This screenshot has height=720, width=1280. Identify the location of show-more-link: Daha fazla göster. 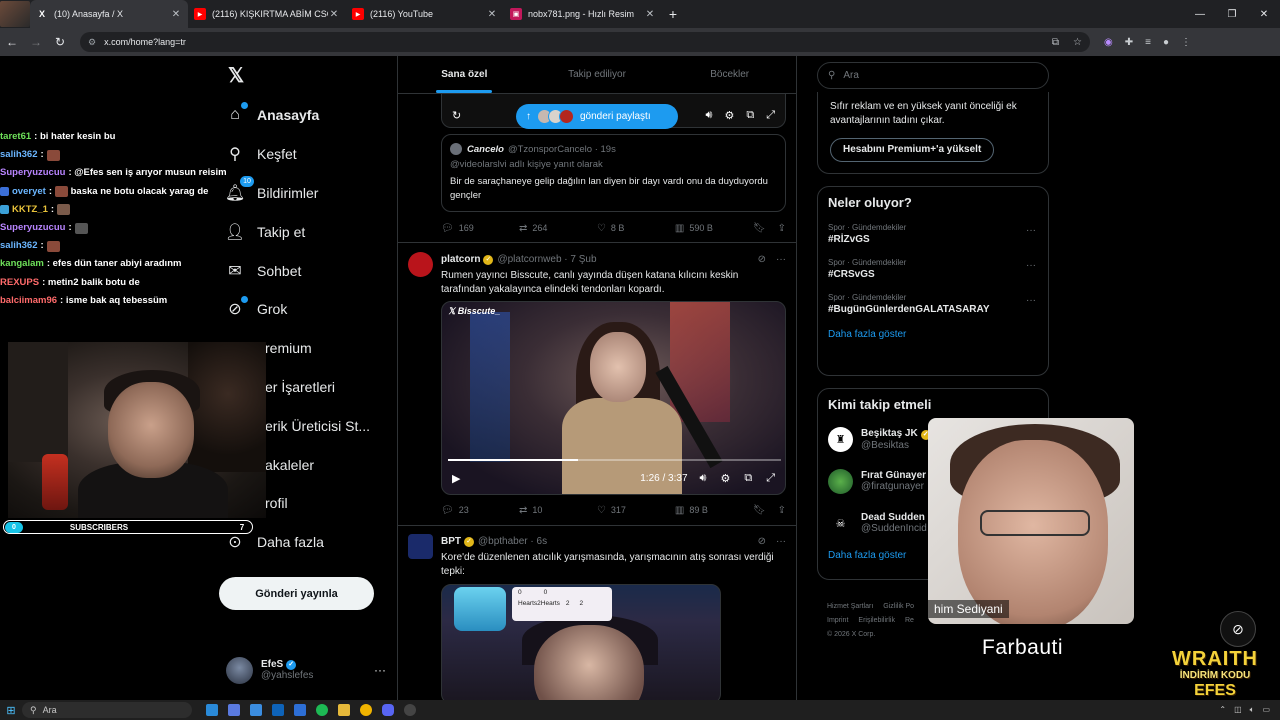
(933, 334).